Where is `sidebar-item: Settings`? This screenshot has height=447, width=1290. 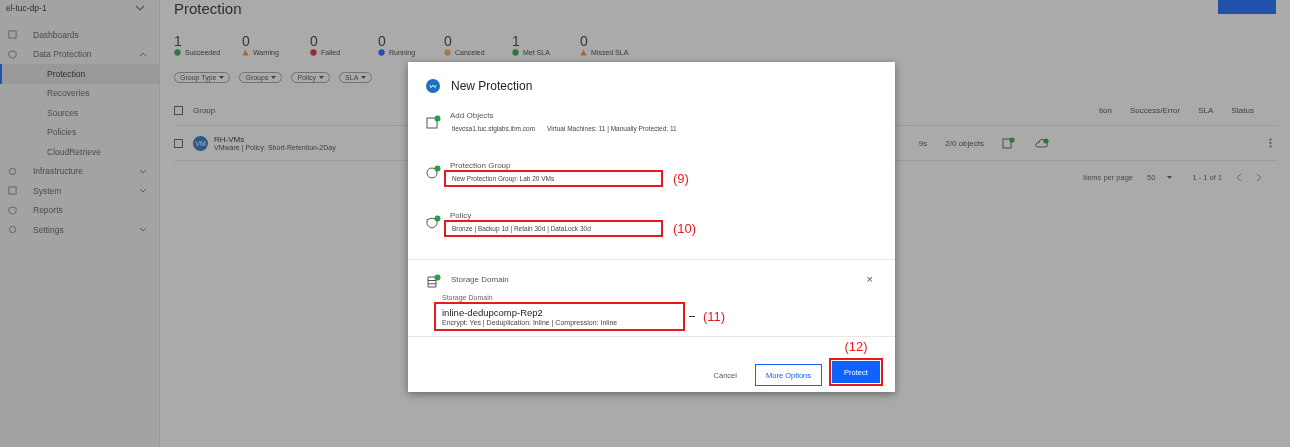 sidebar-item: Settings is located at coordinates (79, 230).